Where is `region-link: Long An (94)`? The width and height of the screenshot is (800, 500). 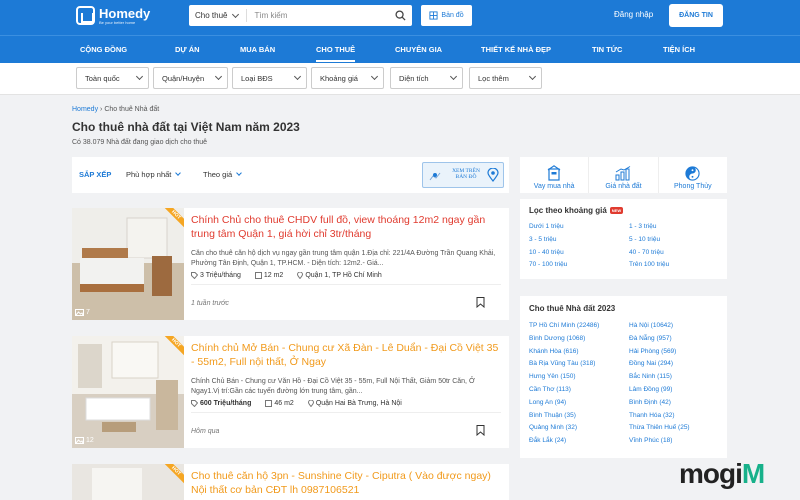
region-link: Long An (94) is located at coordinates (579, 403).